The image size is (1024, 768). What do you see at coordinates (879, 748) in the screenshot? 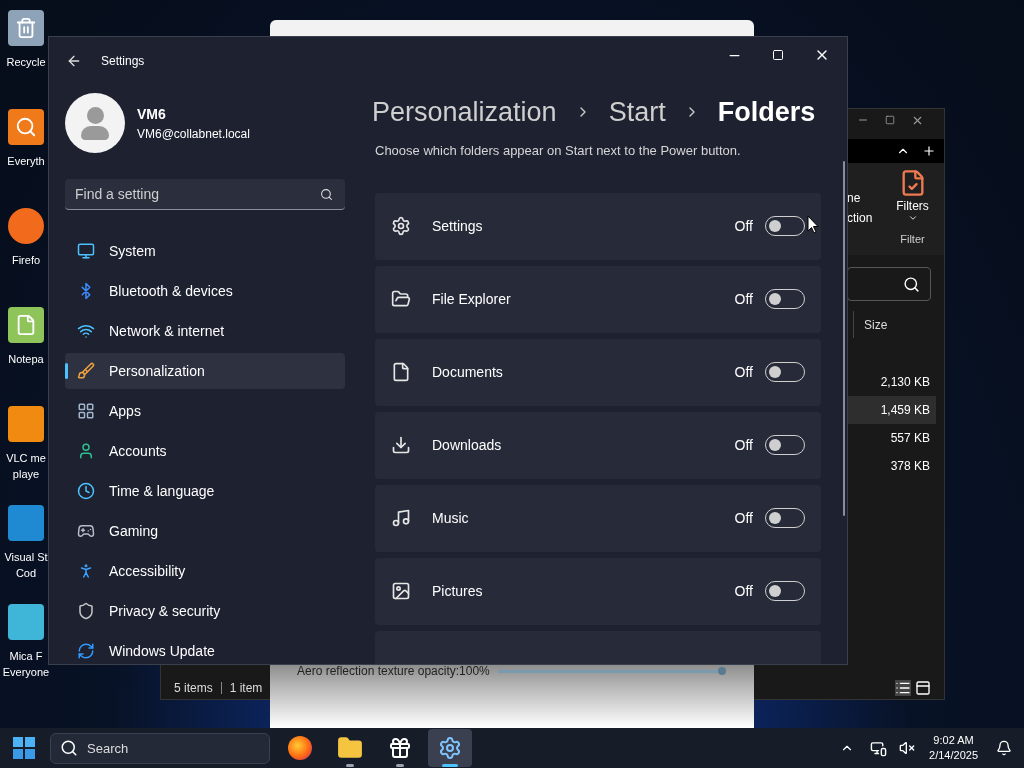
I see `network-icon` at bounding box center [879, 748].